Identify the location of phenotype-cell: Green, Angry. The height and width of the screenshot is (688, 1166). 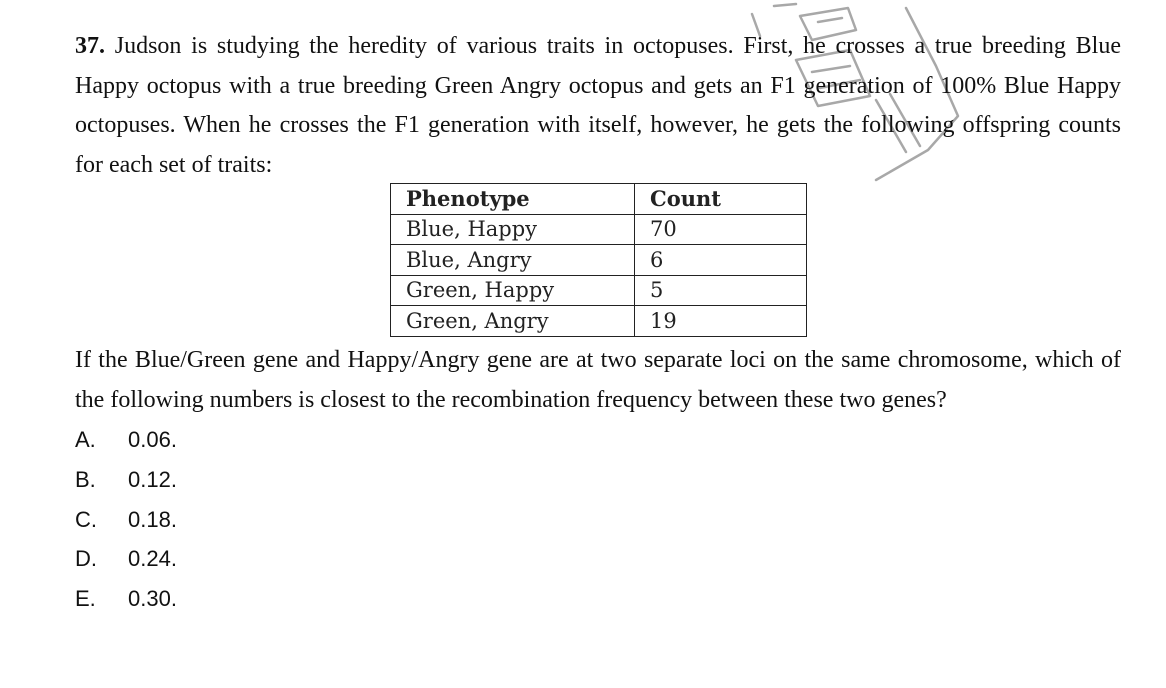
(512, 321).